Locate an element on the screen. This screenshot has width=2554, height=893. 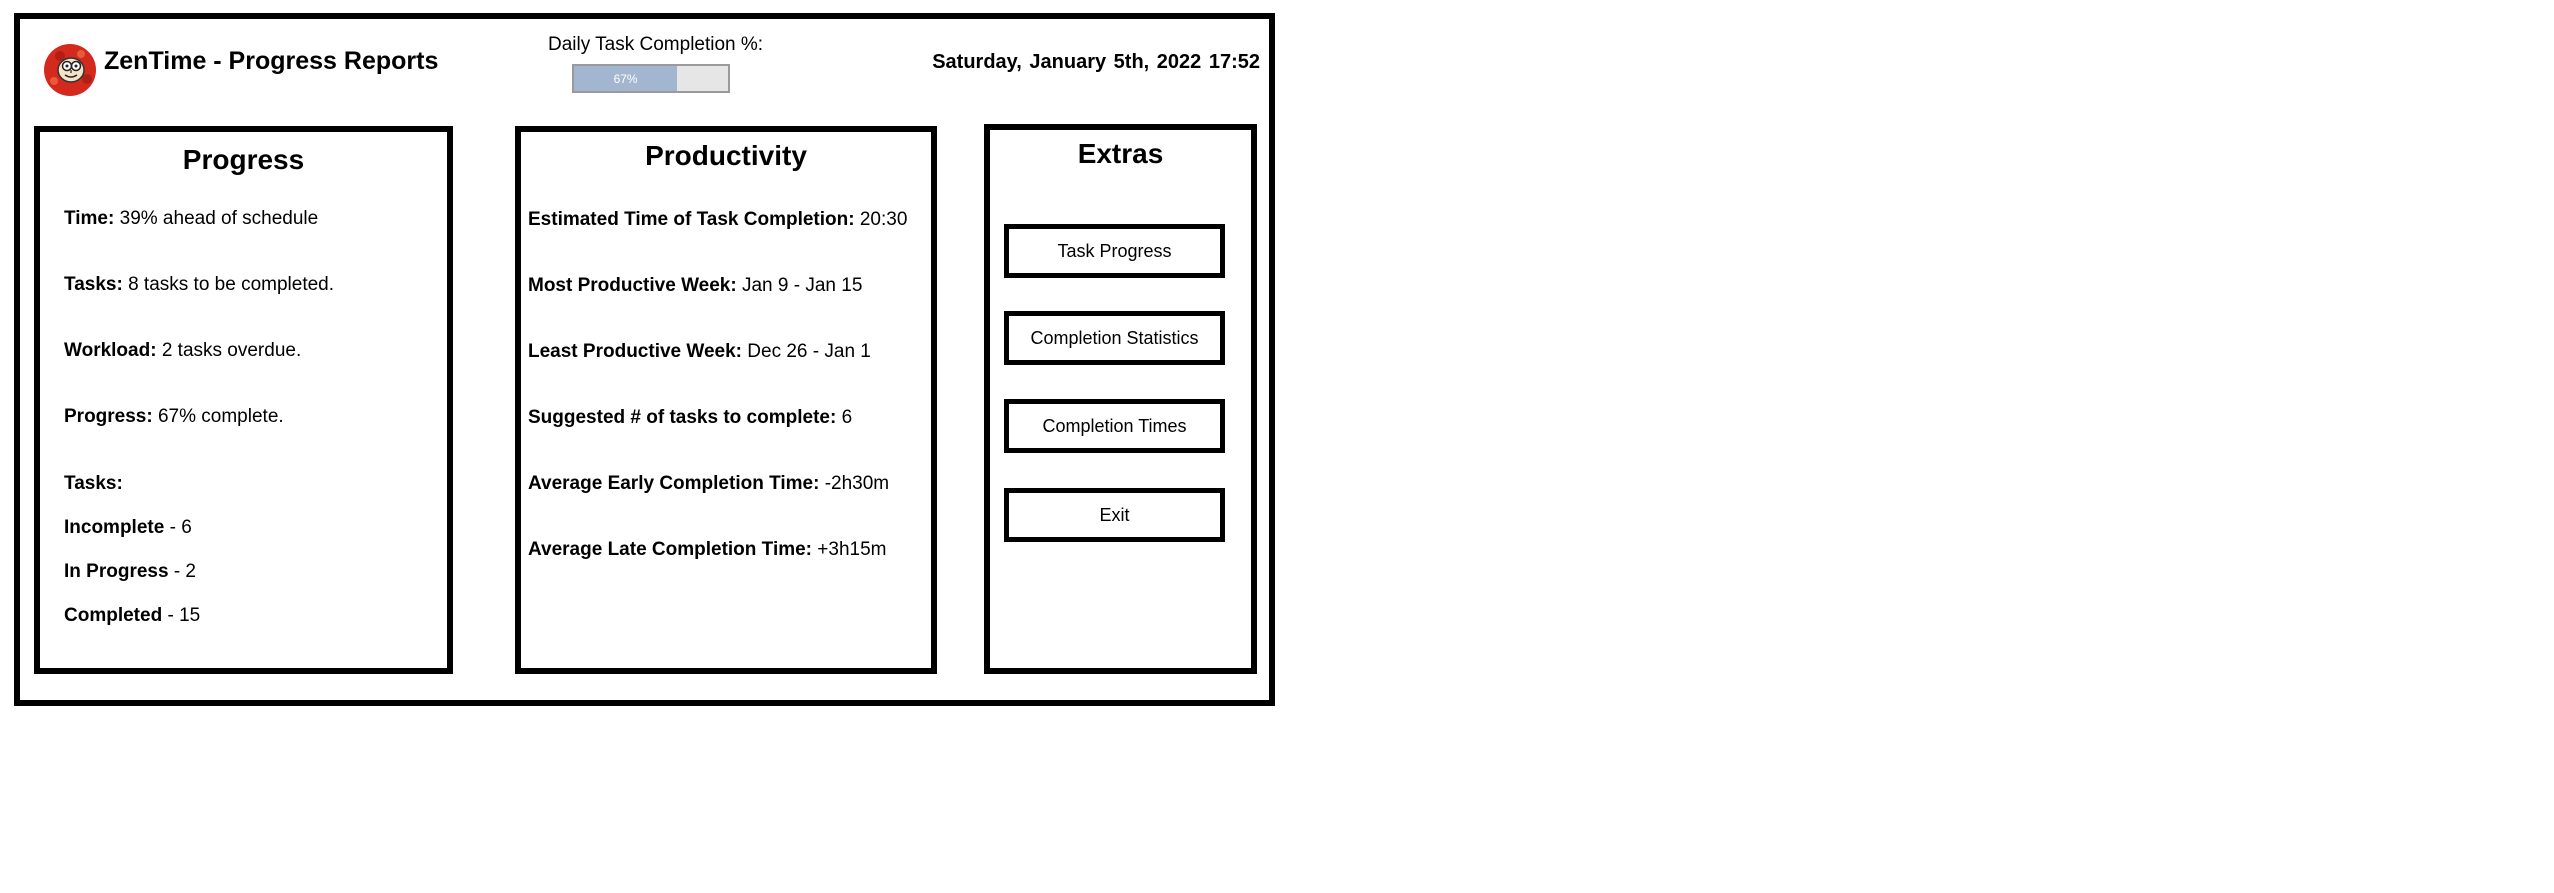
incomplete-value: - 6 is located at coordinates (178, 527).